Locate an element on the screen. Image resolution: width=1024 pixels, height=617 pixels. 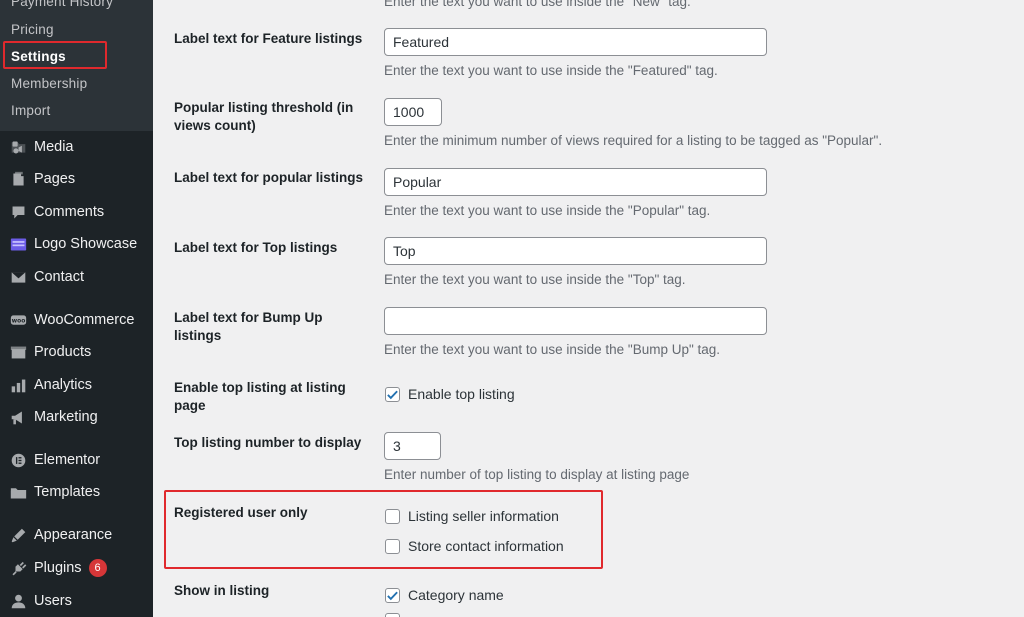
category-name-checkbox is located at coordinates (392, 595).